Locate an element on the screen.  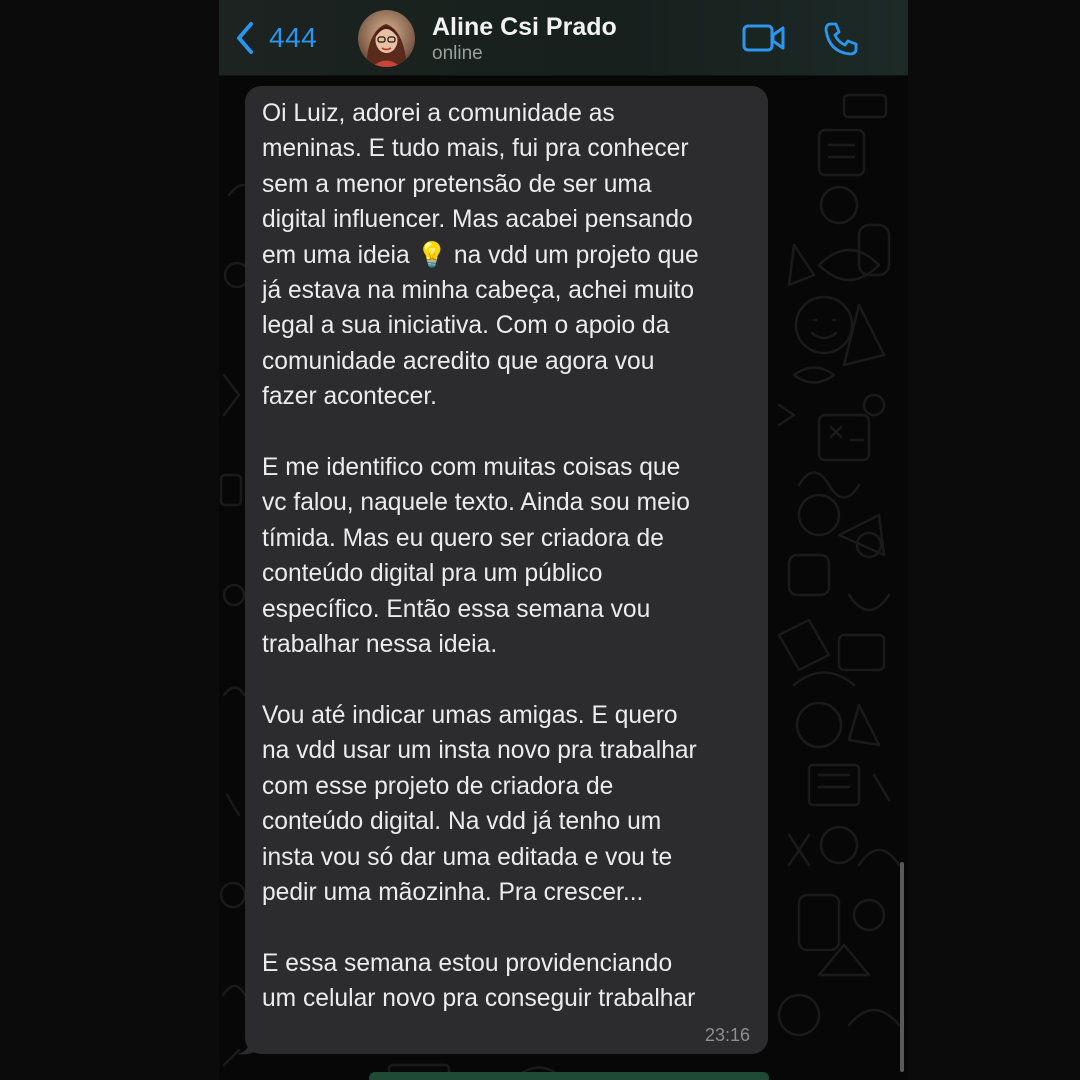
voice-call-button is located at coordinates (841, 39).